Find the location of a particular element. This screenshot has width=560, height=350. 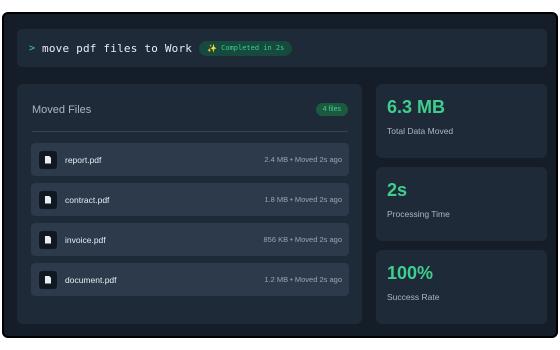

file-row: invoice.pdf 856 KB • Moved 2s ago is located at coordinates (190, 239).